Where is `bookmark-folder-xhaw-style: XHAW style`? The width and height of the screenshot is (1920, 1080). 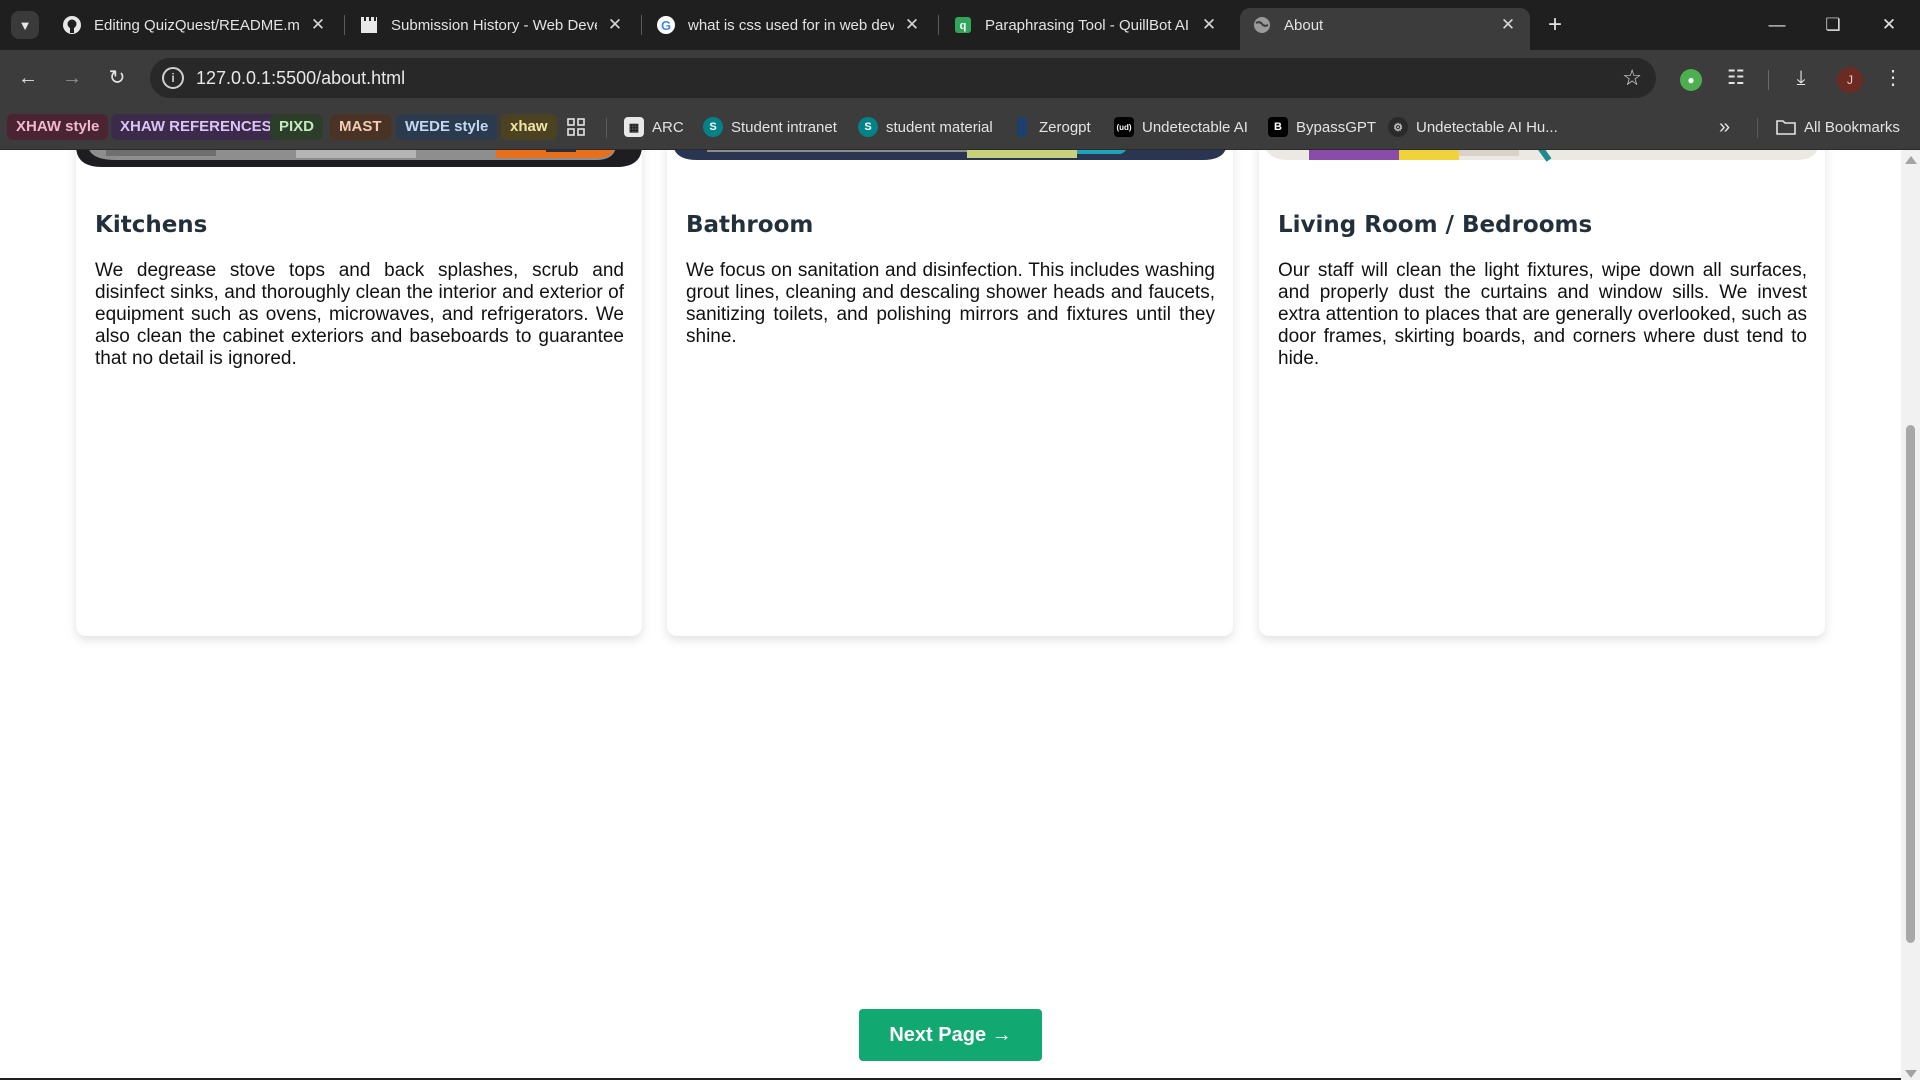
bookmark-folder-xhaw-style: XHAW style is located at coordinates (58, 127).